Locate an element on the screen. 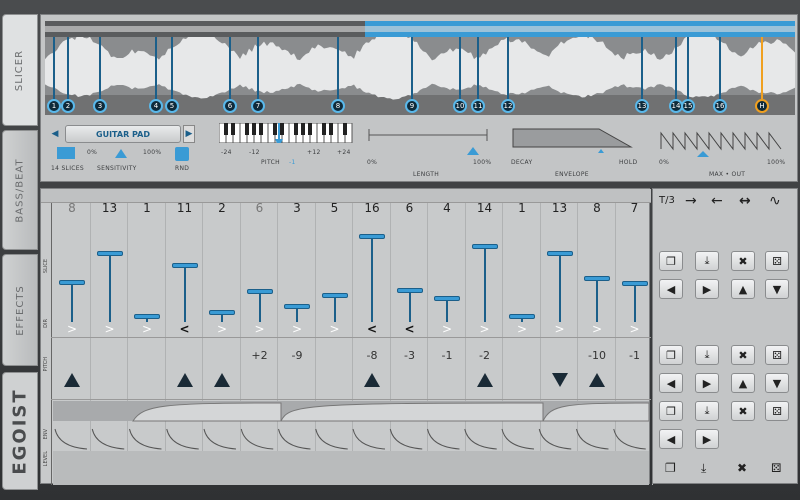 Image resolution: width=800 pixels, height=500 pixels. sensitivity-slider is located at coordinates (121, 153).